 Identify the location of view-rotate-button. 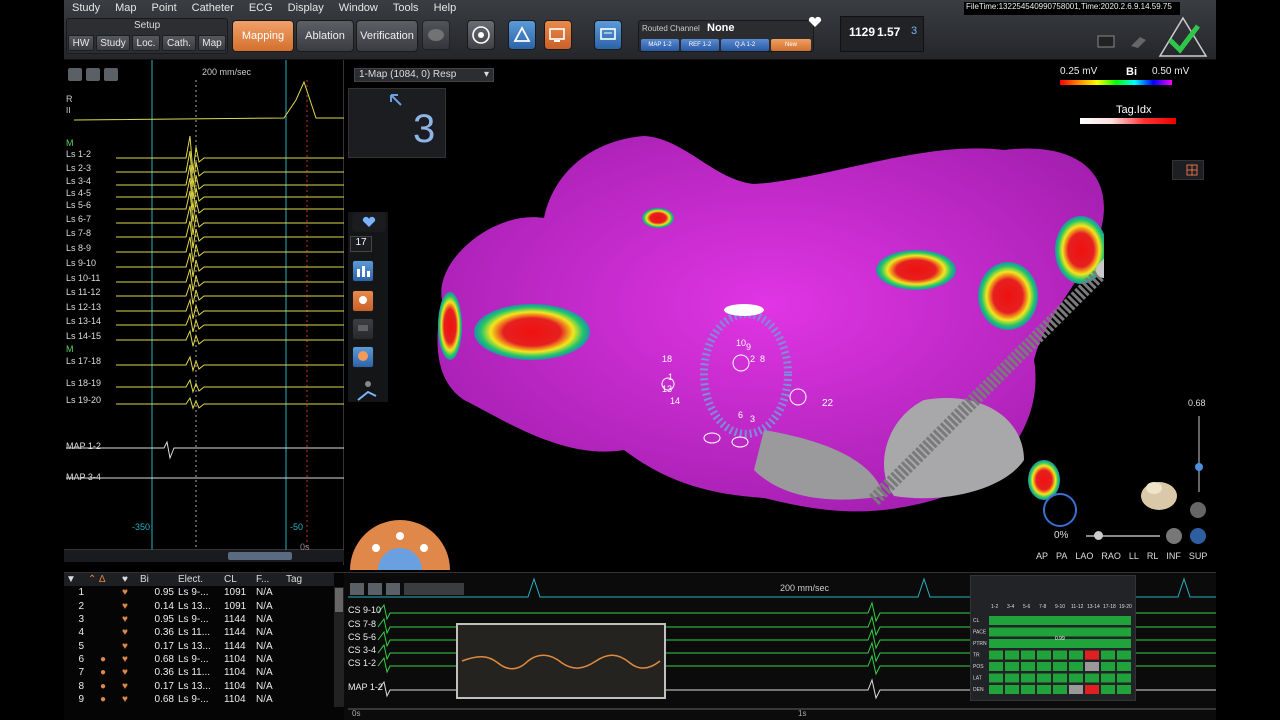
(1174, 536).